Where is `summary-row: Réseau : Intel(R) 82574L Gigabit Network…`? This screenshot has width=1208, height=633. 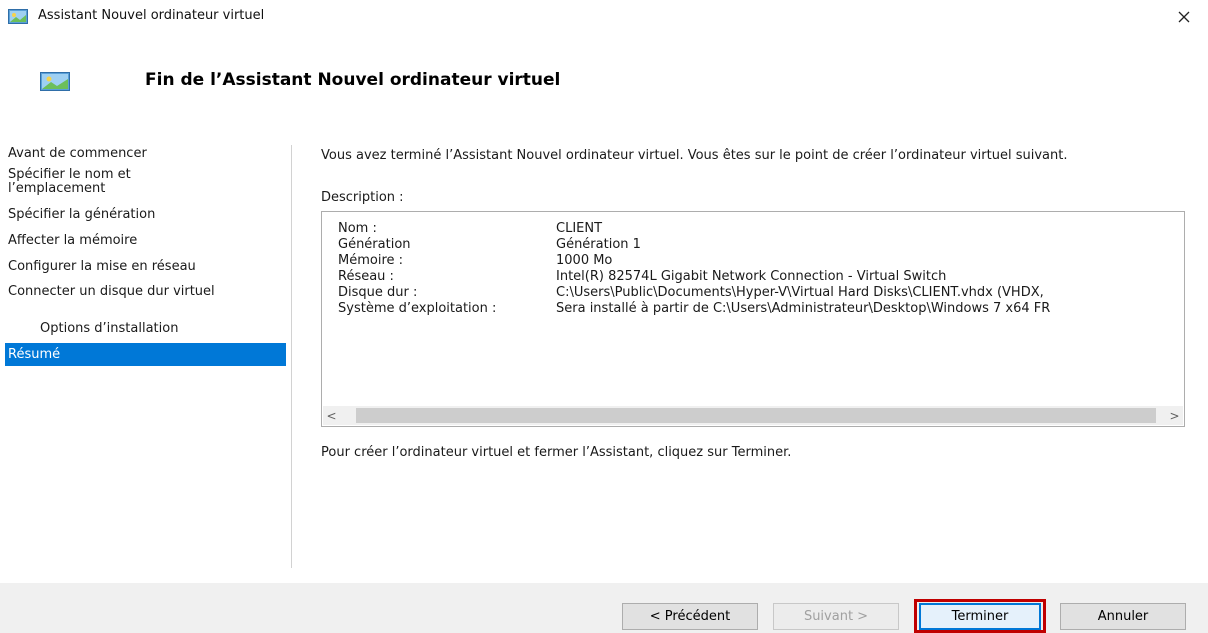 summary-row: Réseau : Intel(R) 82574L Gigabit Network… is located at coordinates (761, 277).